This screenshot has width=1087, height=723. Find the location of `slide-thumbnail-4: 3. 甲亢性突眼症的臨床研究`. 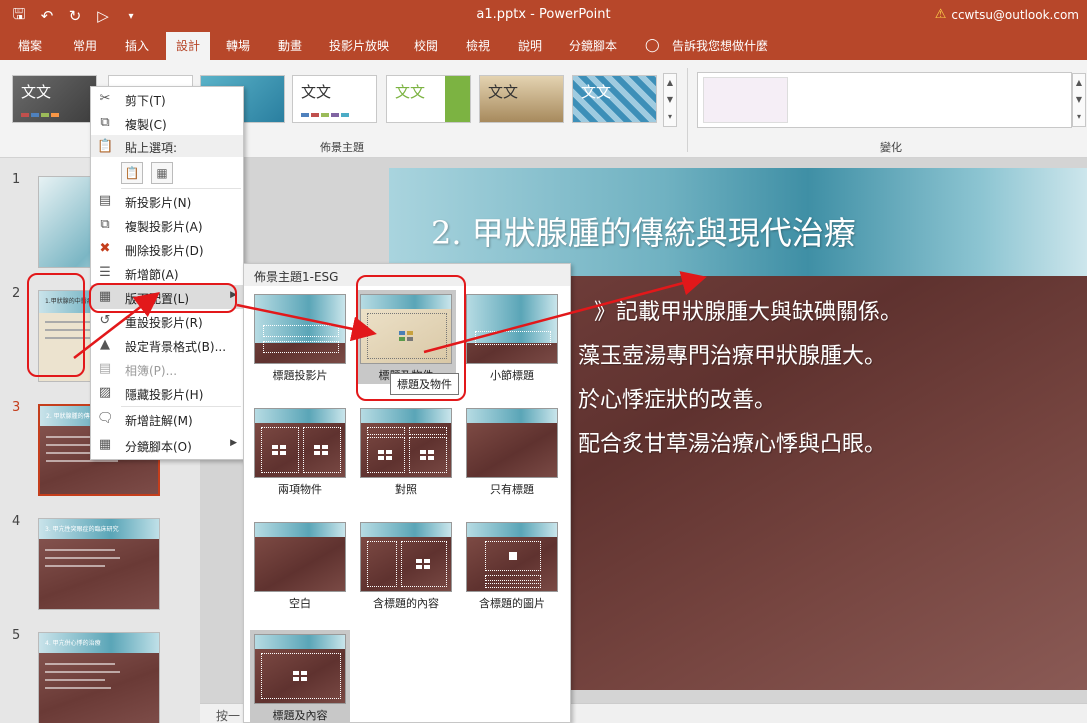

slide-thumbnail-4: 3. 甲亢性突眼症的臨床研究 is located at coordinates (99, 564).